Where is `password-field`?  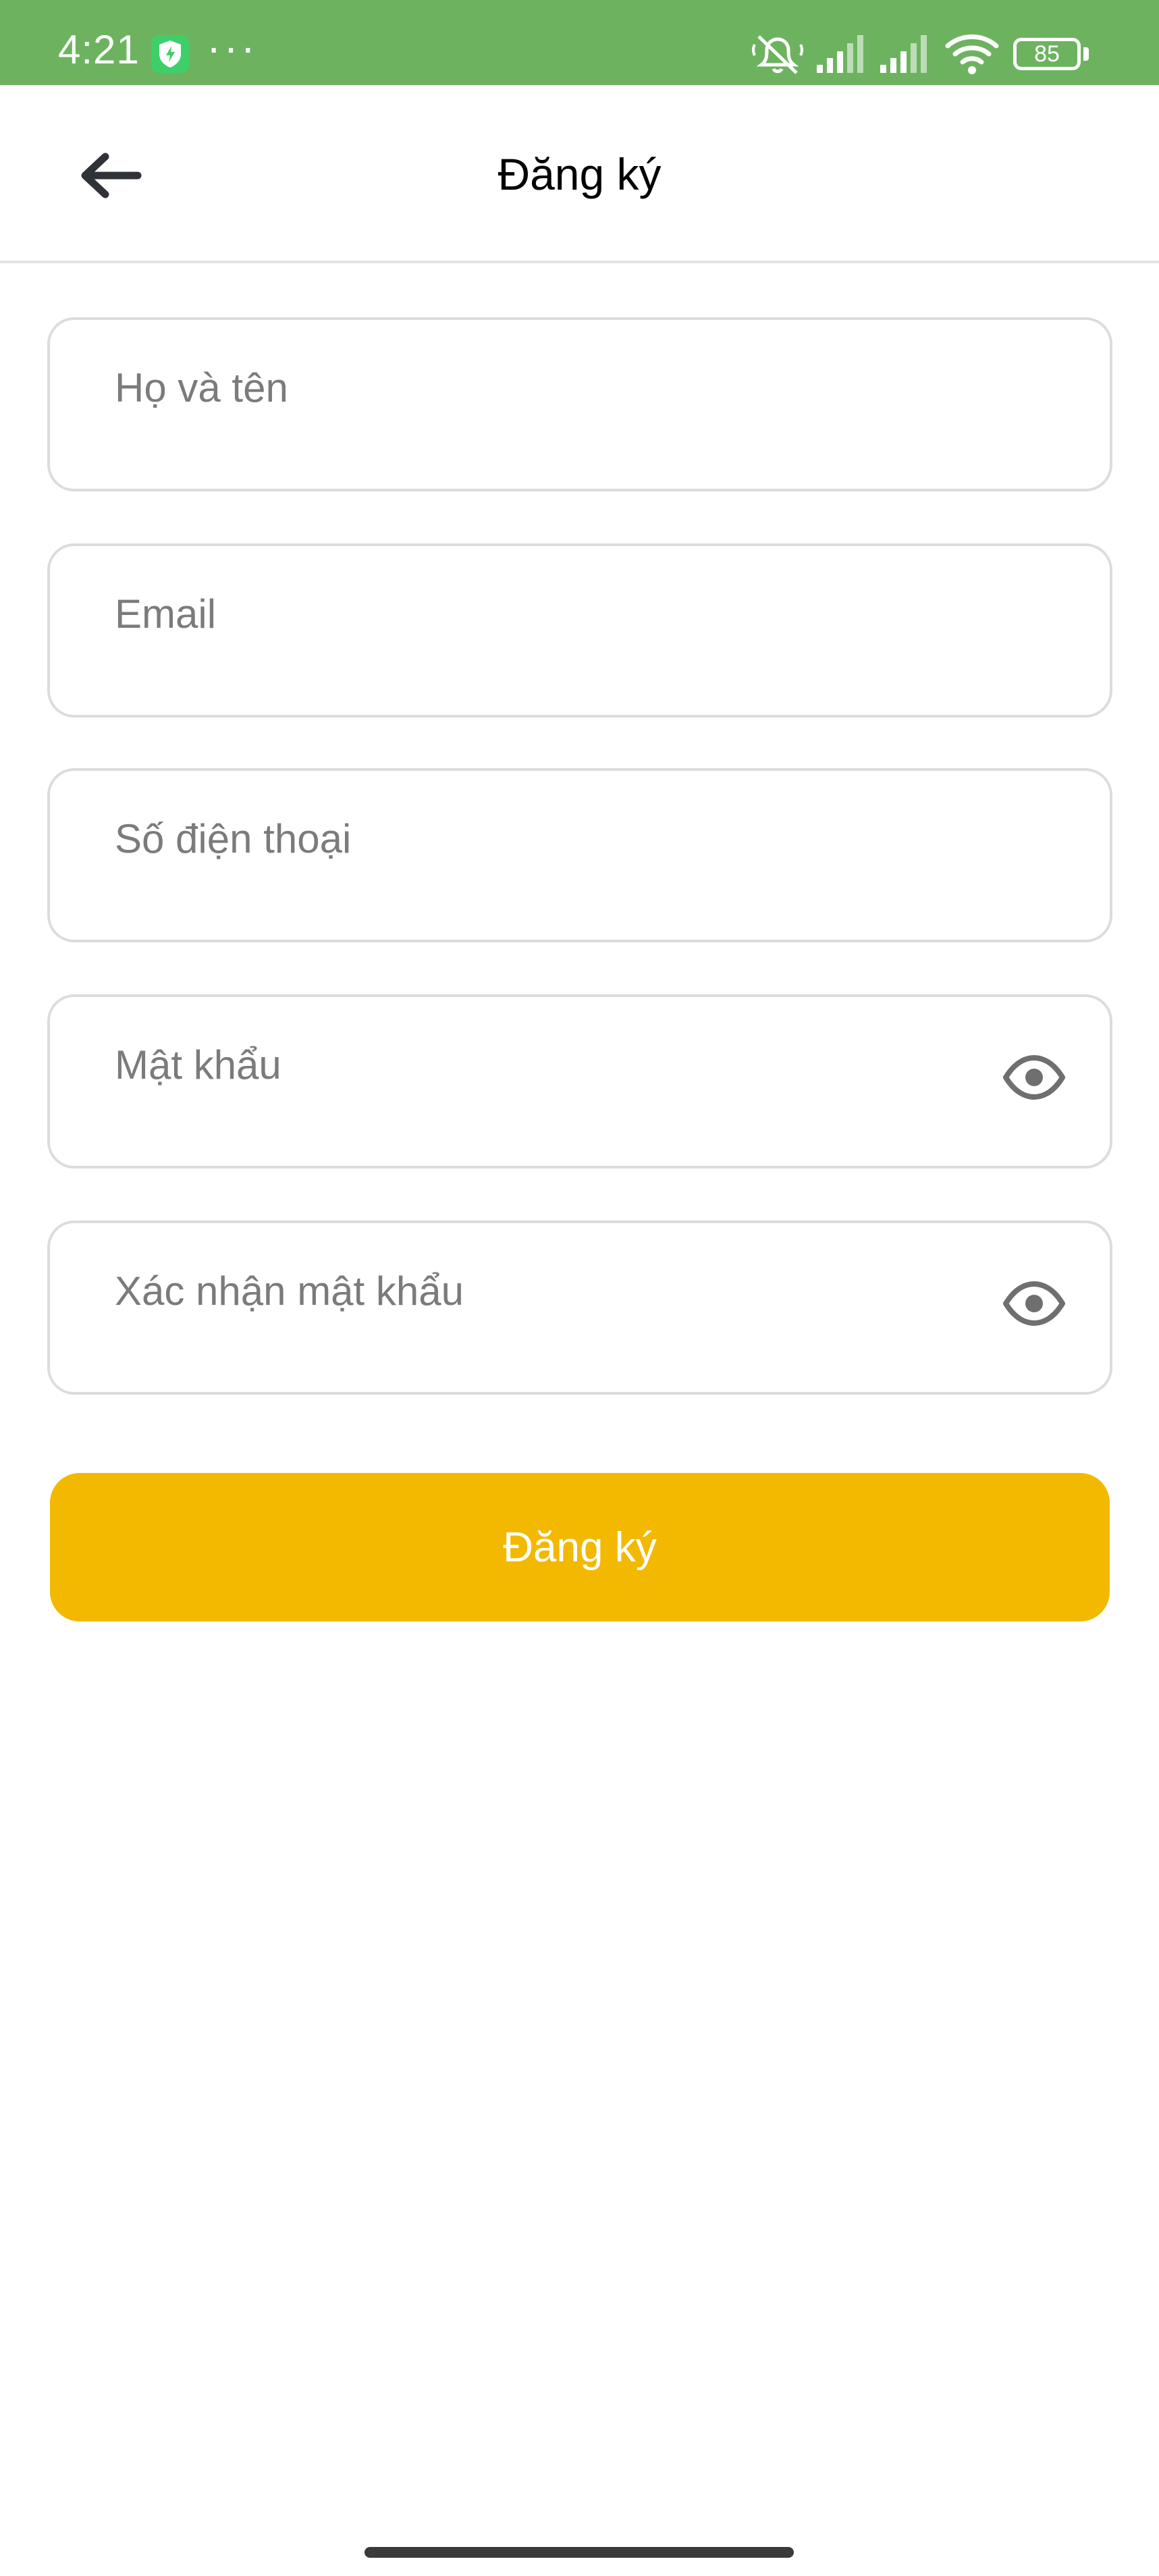 password-field is located at coordinates (579, 1081).